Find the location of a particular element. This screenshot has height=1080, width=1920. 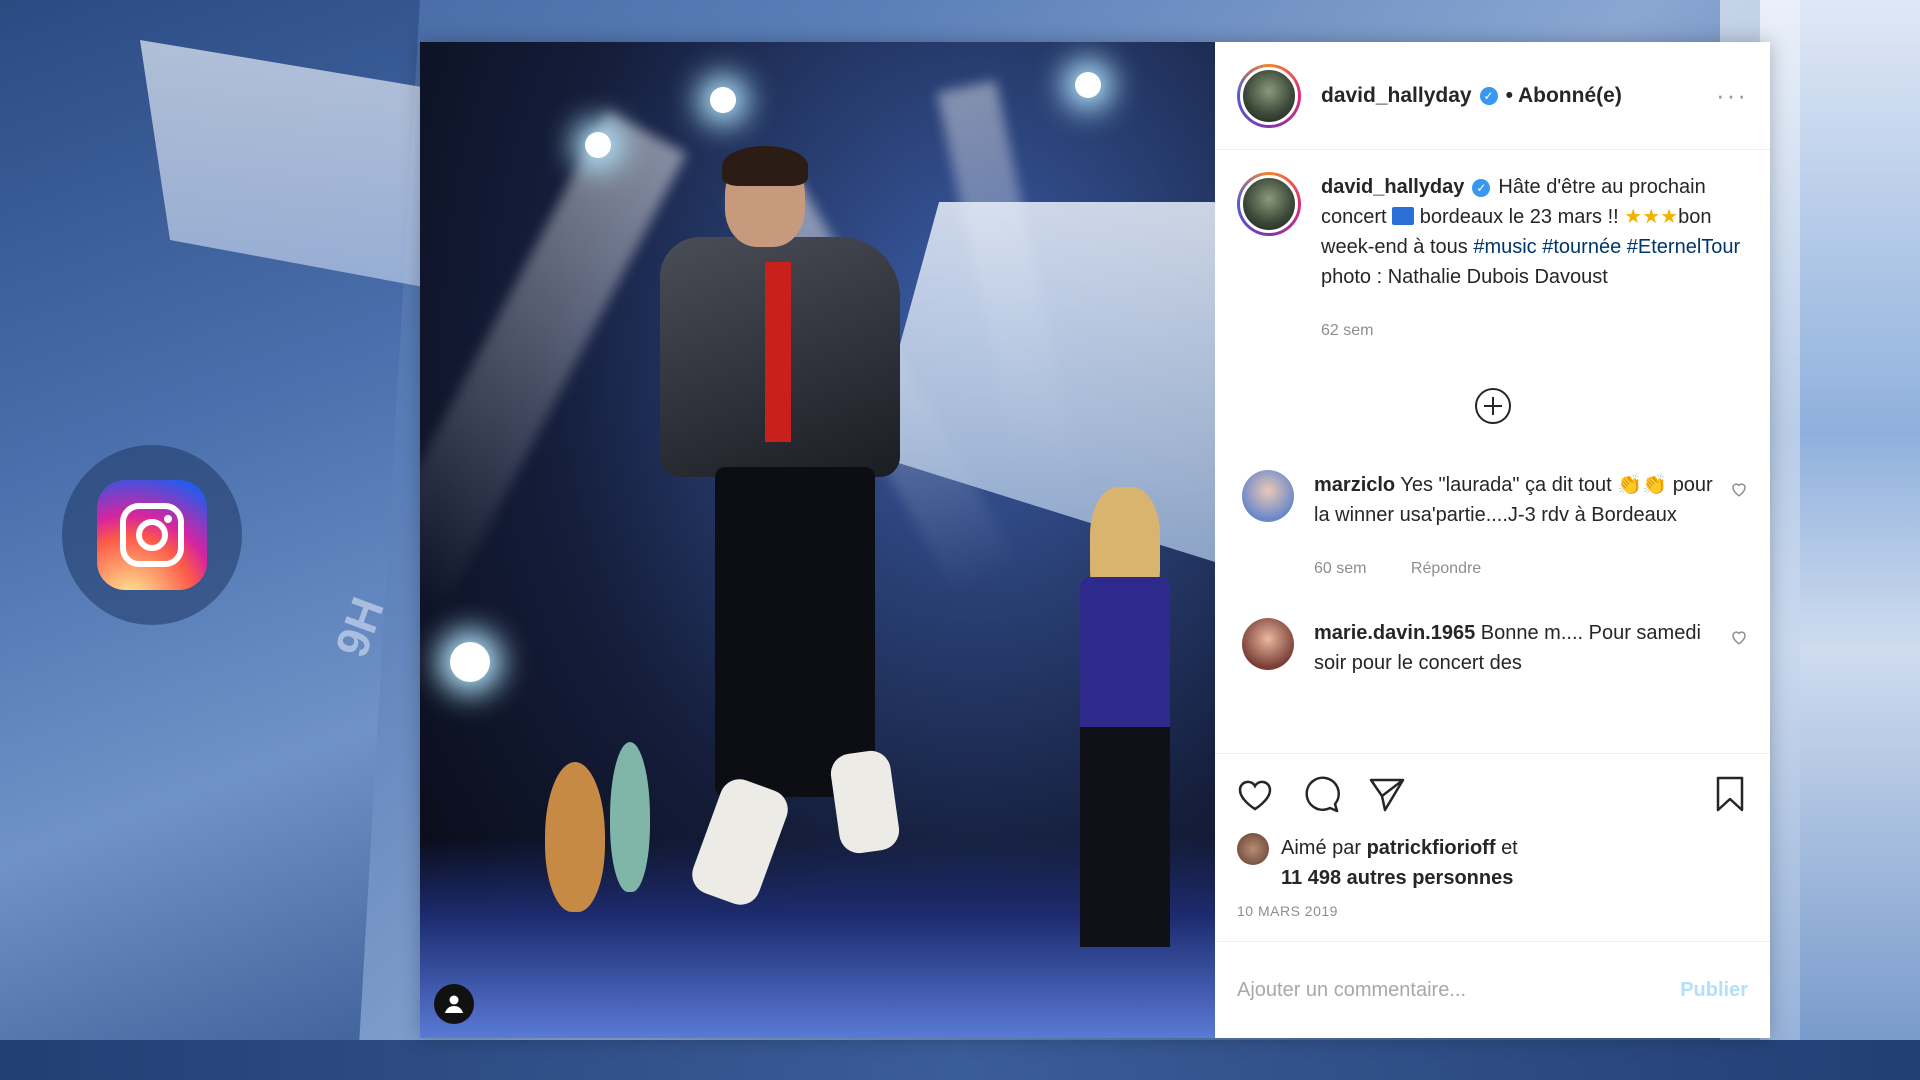

caption-text: photo : Nathalie Dubois Davoust is located at coordinates (1464, 277).